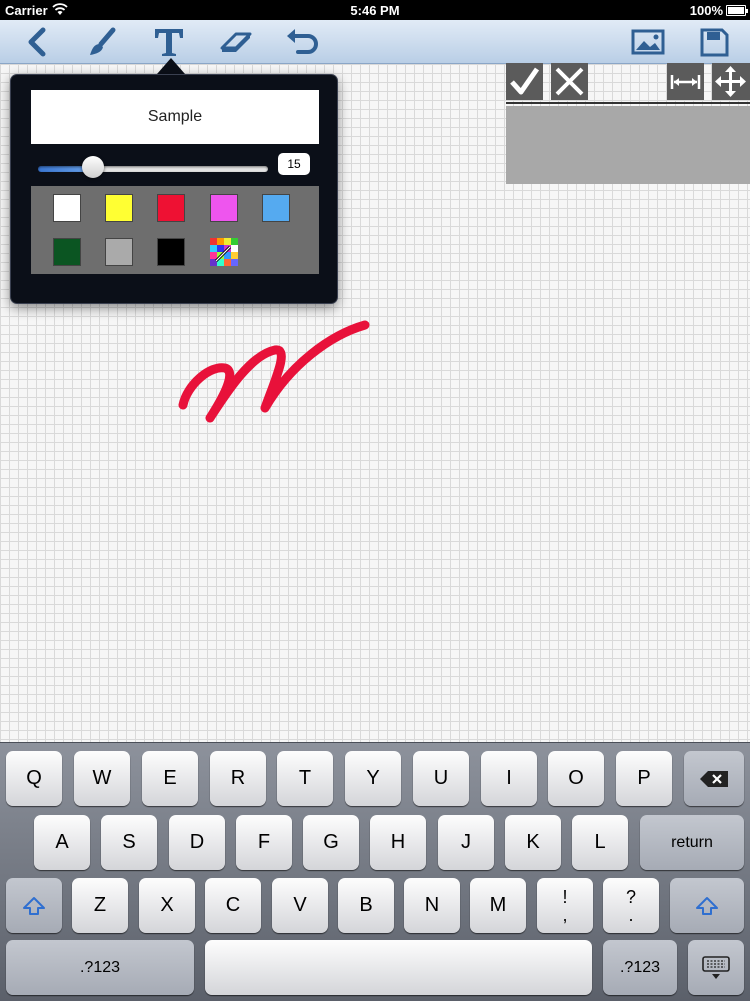 The width and height of the screenshot is (750, 1001). I want to click on textbox-divider, so click(628, 103).